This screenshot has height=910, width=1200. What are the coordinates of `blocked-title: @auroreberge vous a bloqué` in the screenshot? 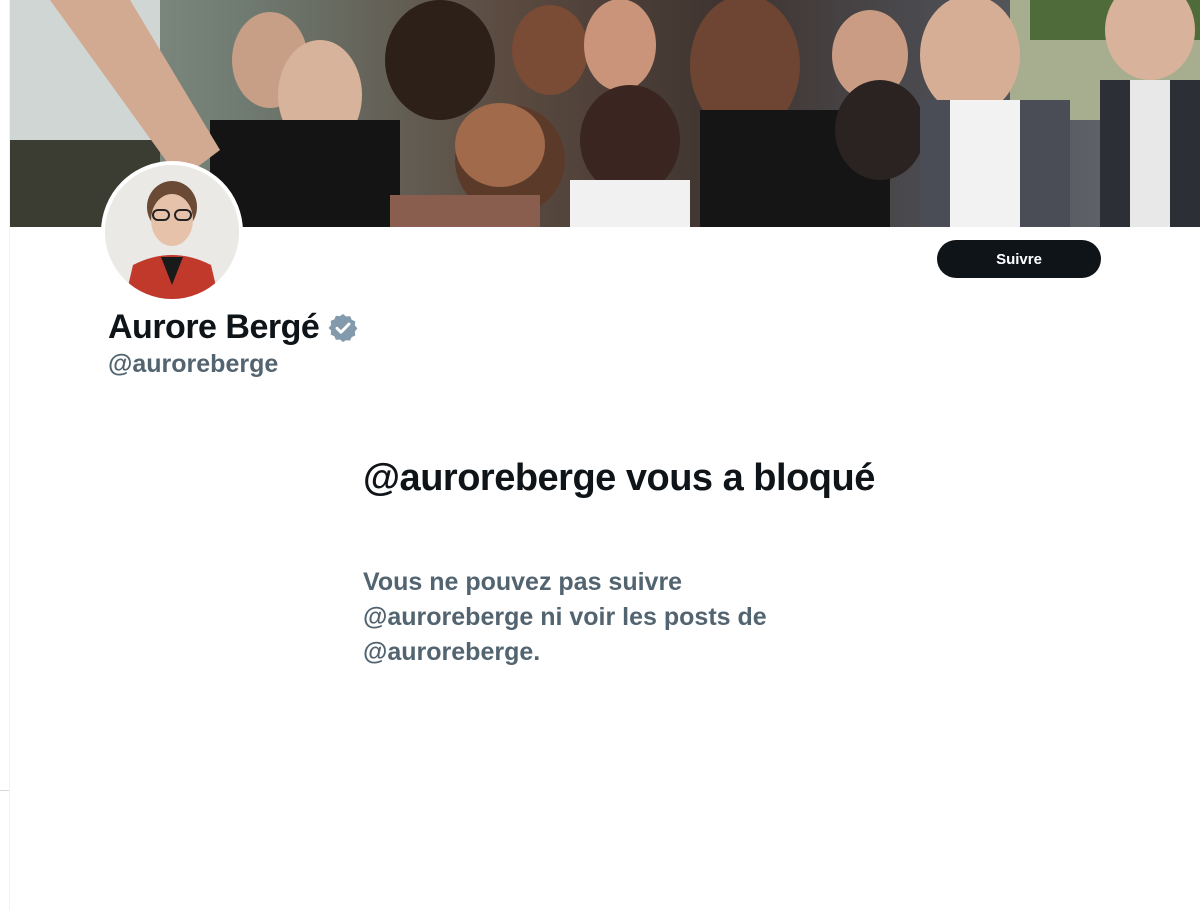 It's located at (619, 478).